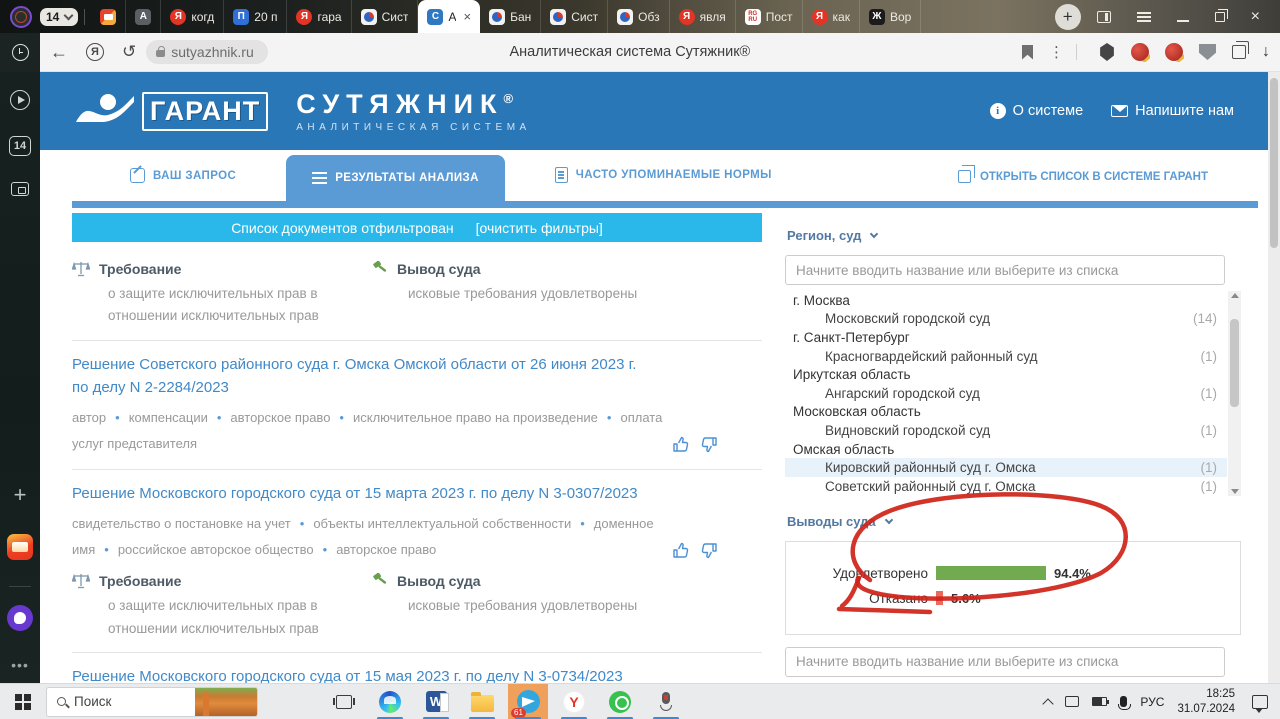 The width and height of the screenshot is (1280, 719). Describe the element at coordinates (1234, 363) in the screenshot. I see `scroll-thumb` at that location.